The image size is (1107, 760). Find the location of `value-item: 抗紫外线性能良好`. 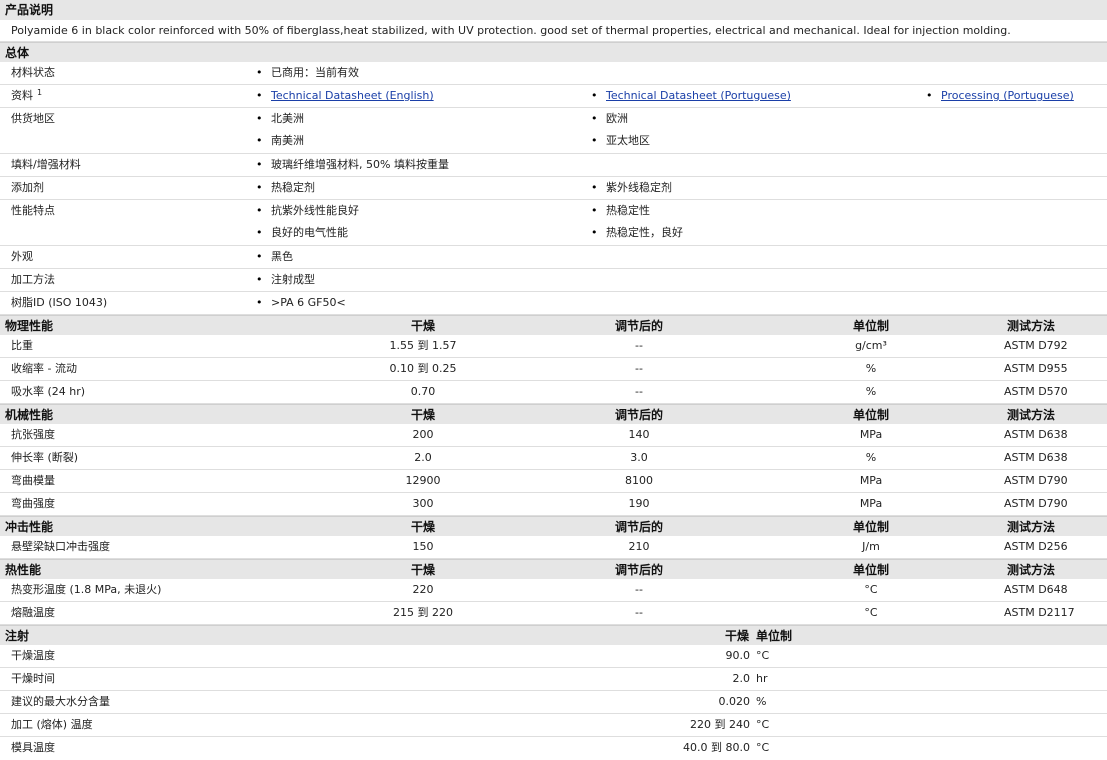

value-item: 抗紫外线性能良好 is located at coordinates (307, 211).